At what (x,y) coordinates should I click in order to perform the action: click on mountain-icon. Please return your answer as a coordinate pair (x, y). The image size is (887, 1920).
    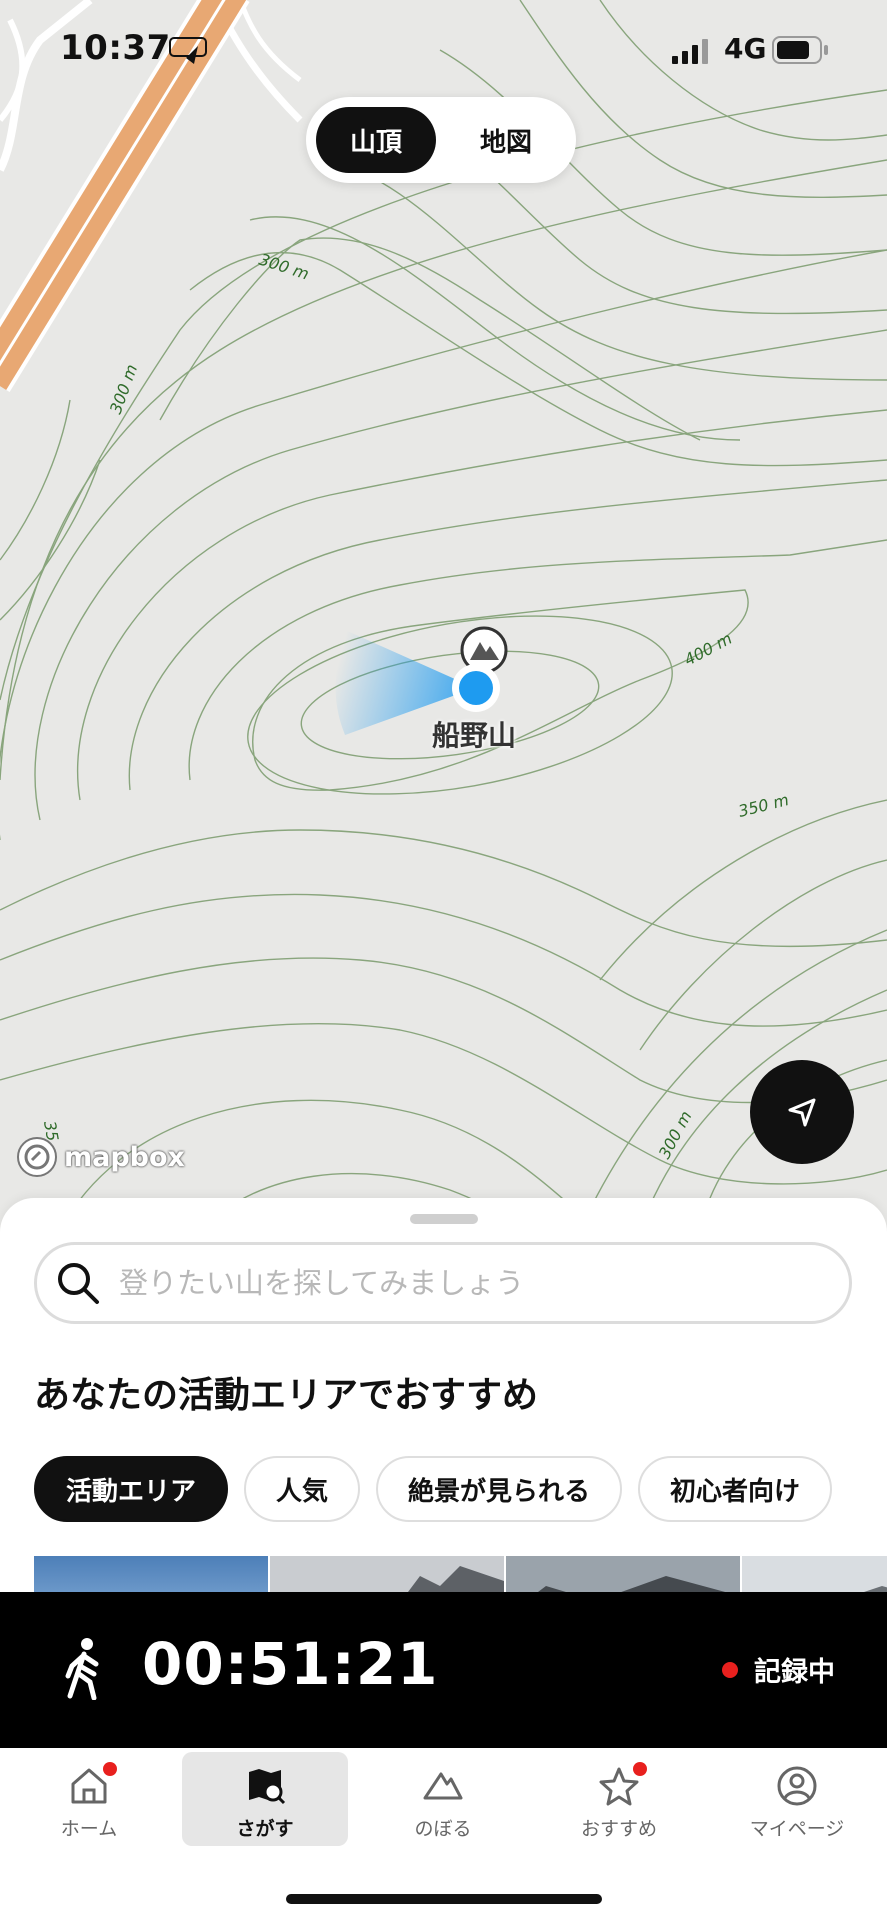
    Looking at the image, I should click on (443, 1786).